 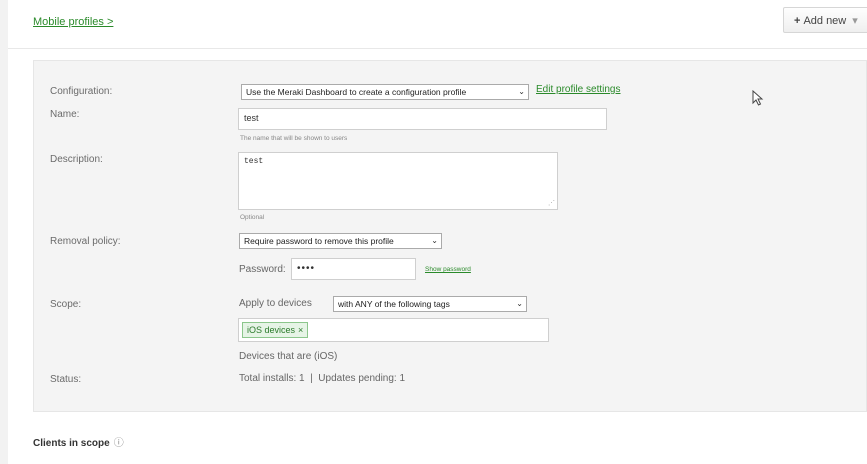 What do you see at coordinates (254, 161) in the screenshot?
I see `description-text: test` at bounding box center [254, 161].